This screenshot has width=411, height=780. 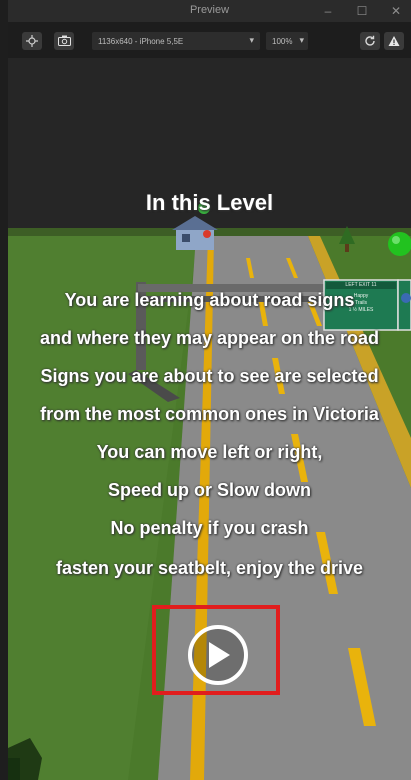 What do you see at coordinates (209, 452) in the screenshot?
I see `level-intro-line: You can move left or right,` at bounding box center [209, 452].